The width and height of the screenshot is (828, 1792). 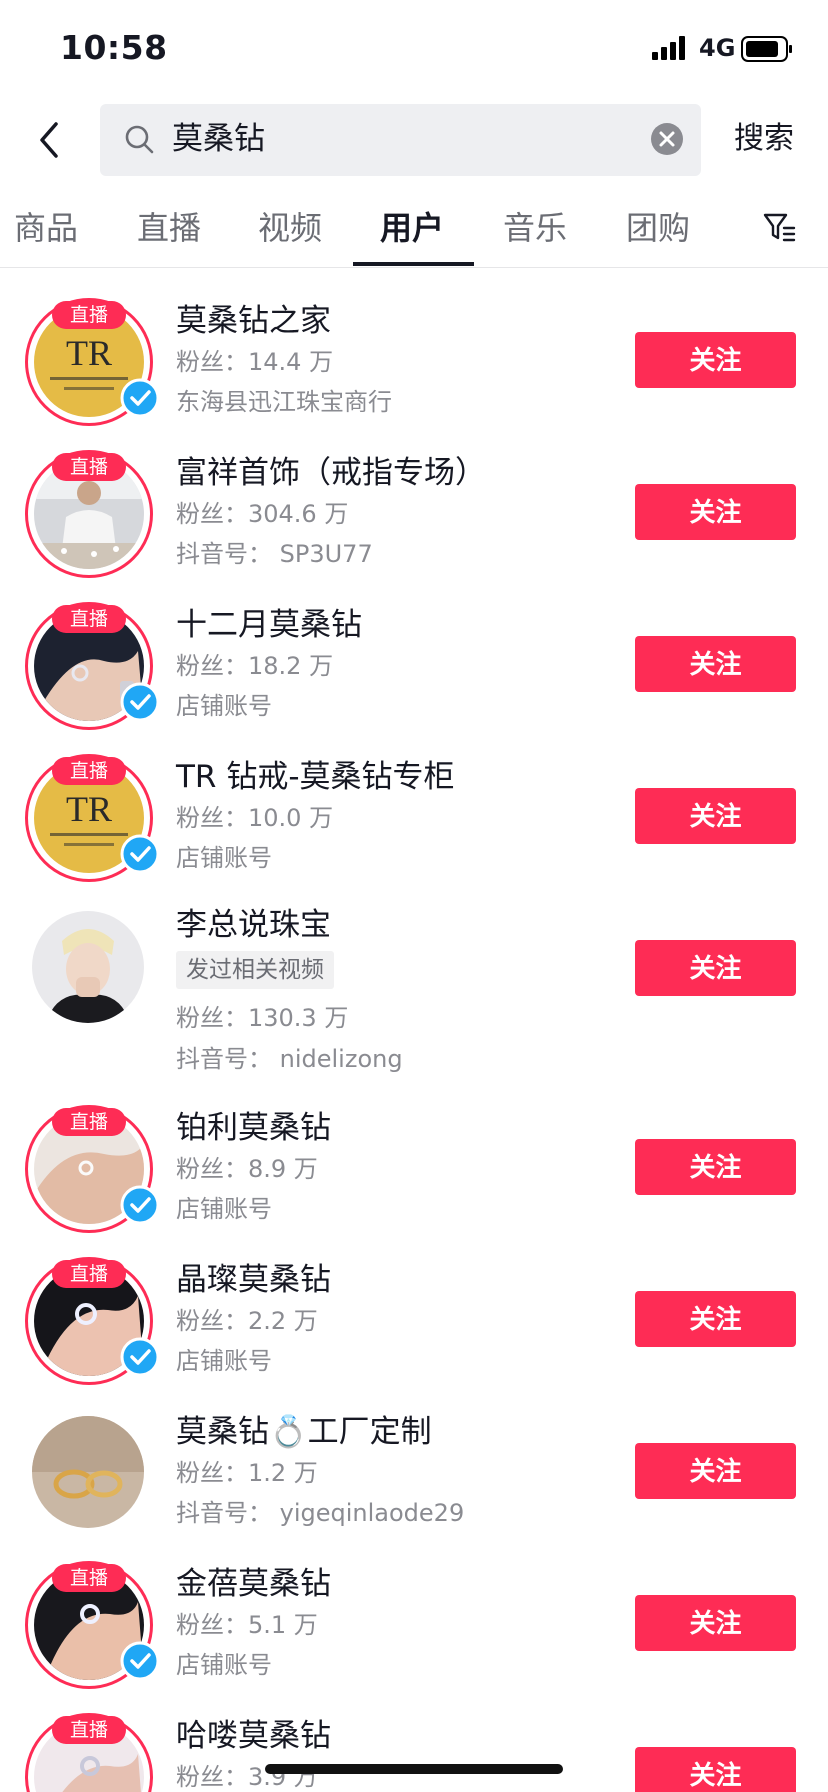 I want to click on user-extra: 抖音号： SP3U77, so click(x=274, y=554).